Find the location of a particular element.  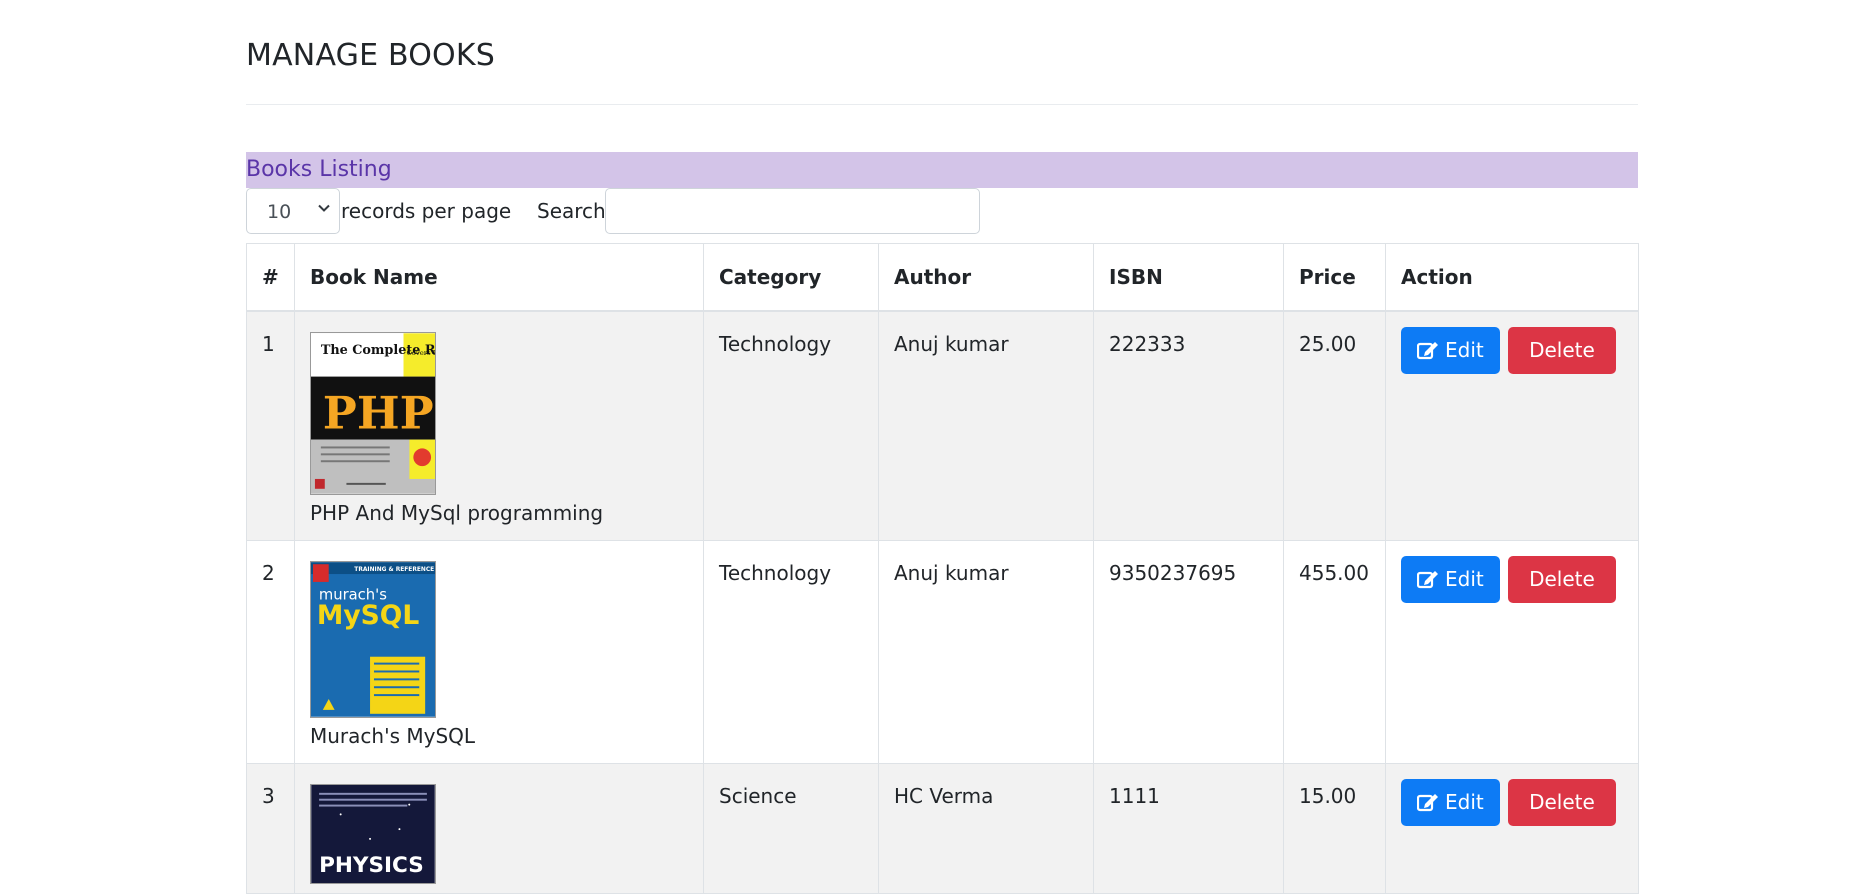

cover-badge-text: Covers PHP 5.2 is located at coordinates (421, 353).